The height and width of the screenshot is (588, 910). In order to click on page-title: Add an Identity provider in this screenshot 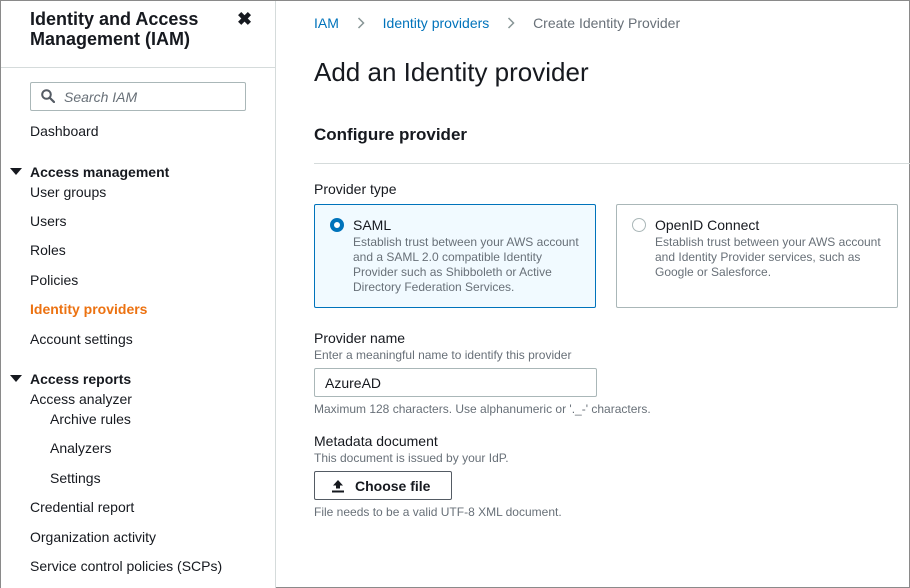, I will do `click(451, 72)`.